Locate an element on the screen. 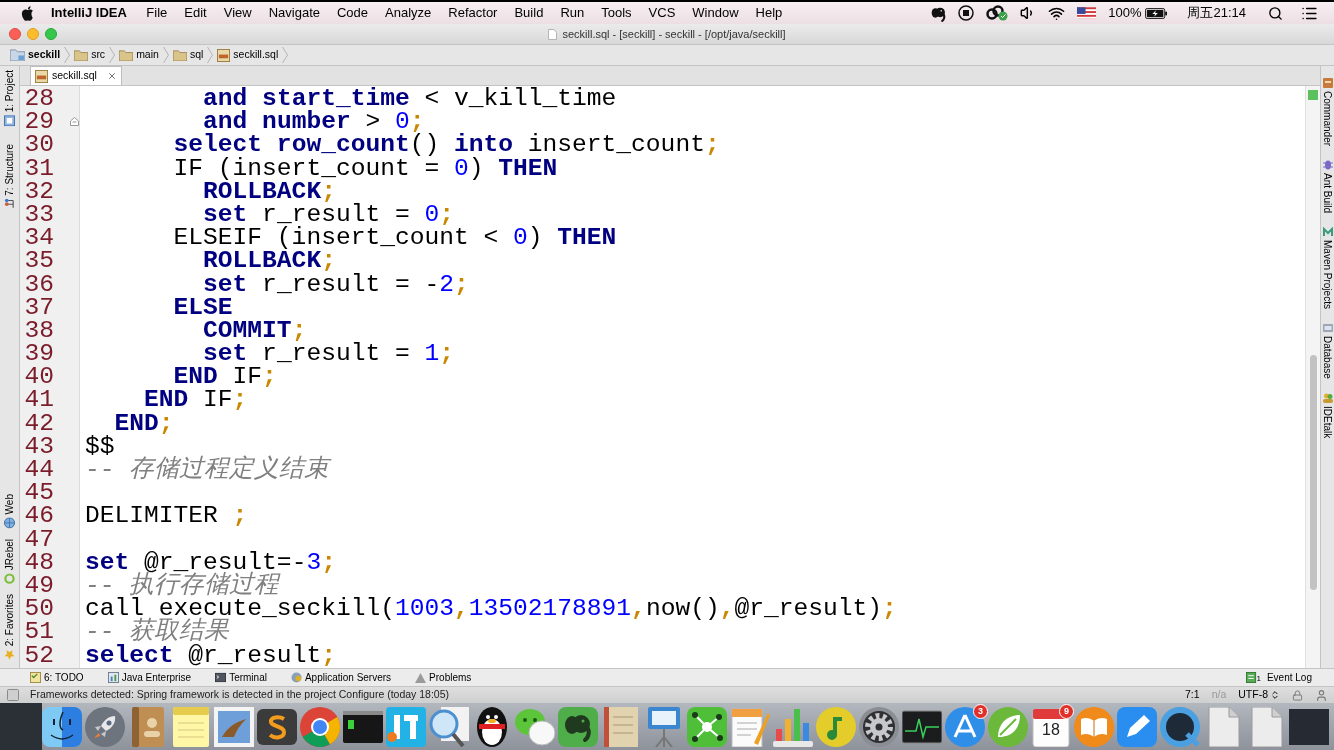  menu-item: Analyze is located at coordinates (408, 13).